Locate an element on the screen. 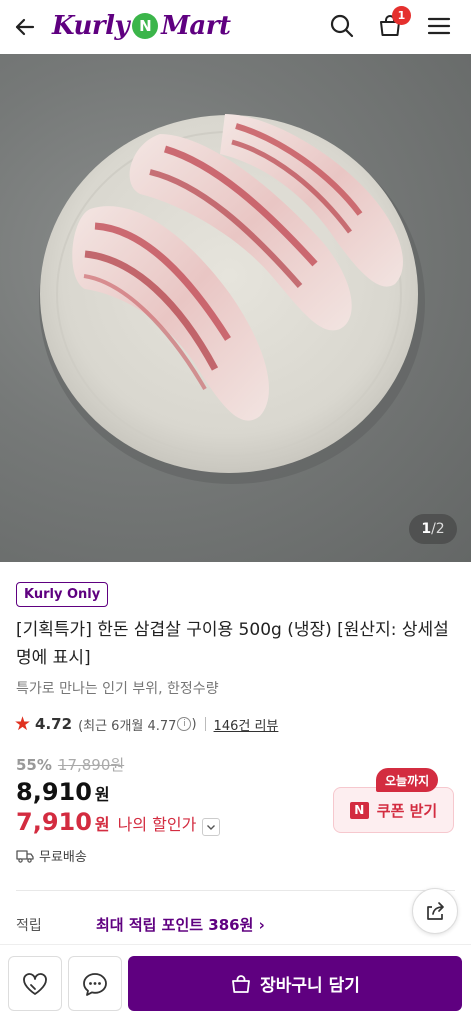  shopping-bag-icon is located at coordinates (241, 983).